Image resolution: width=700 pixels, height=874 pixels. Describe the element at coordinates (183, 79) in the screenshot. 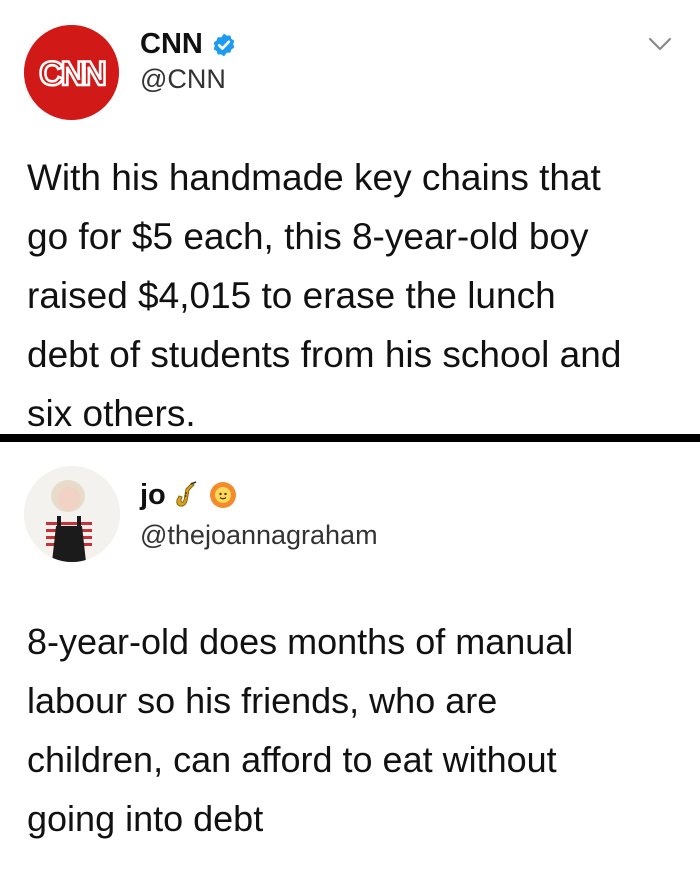

I see `author-handle: @CNN` at that location.